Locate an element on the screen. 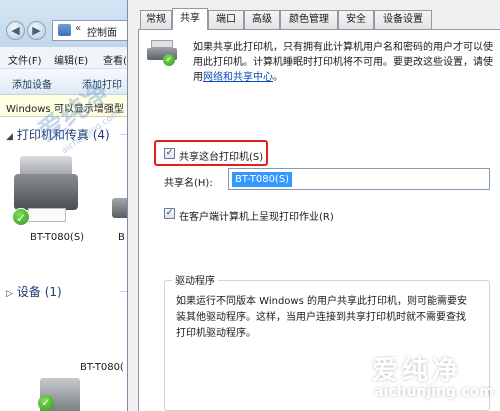 The height and width of the screenshot is (411, 500). menu-file: 文件(F) is located at coordinates (25, 59).